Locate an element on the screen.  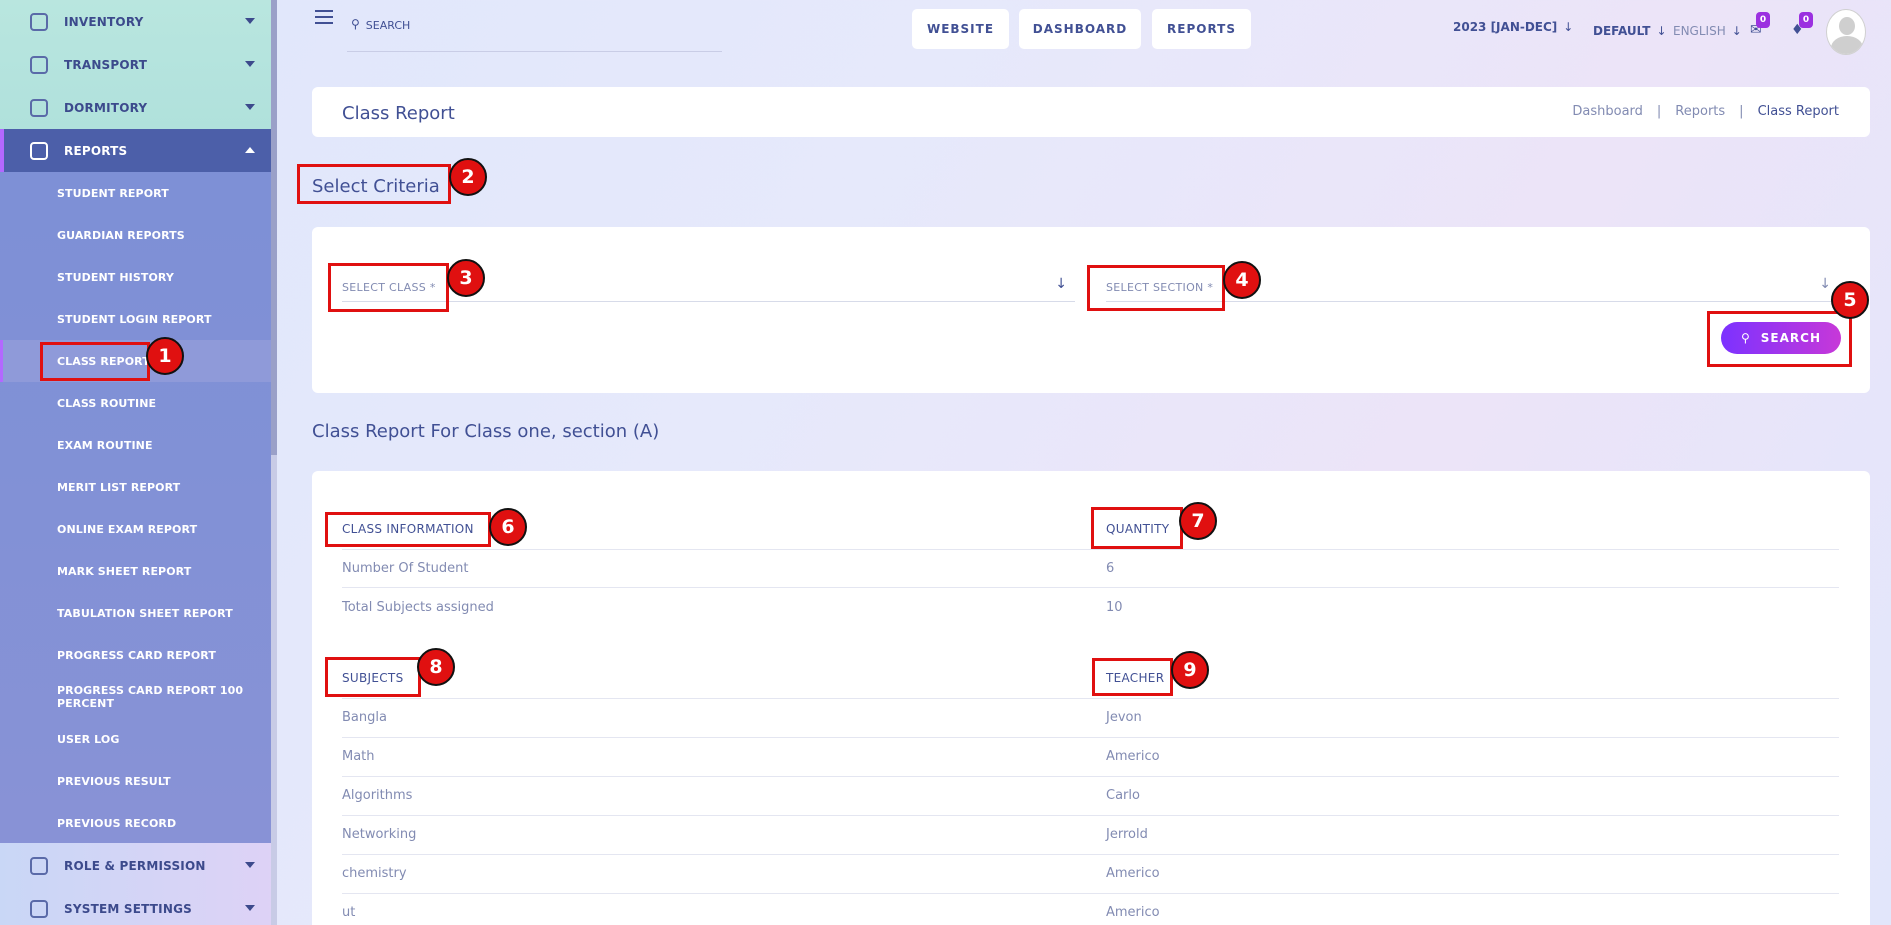
sidebar-item-label: REPORTS is located at coordinates (96, 150).